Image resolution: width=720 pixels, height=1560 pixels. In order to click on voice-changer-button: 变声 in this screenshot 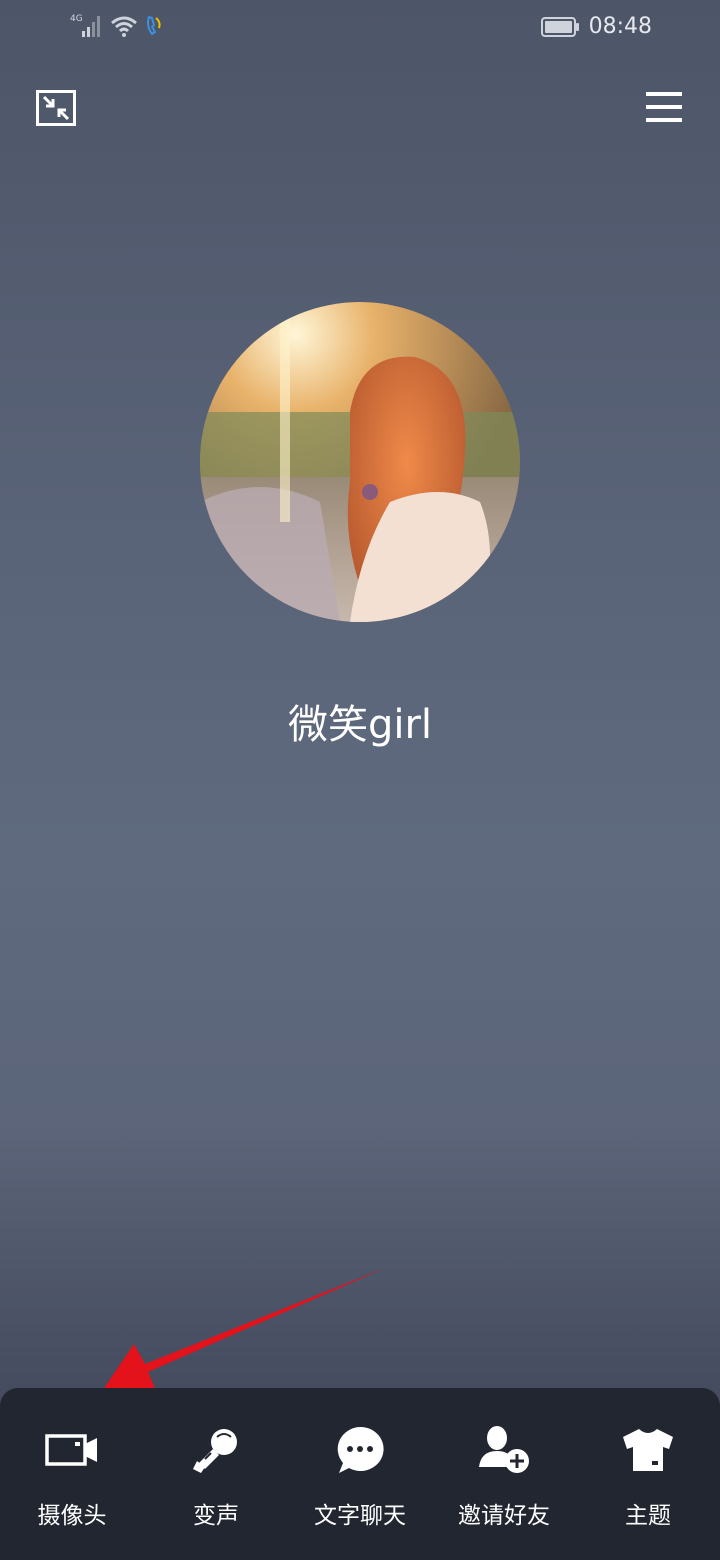, I will do `click(216, 1474)`.